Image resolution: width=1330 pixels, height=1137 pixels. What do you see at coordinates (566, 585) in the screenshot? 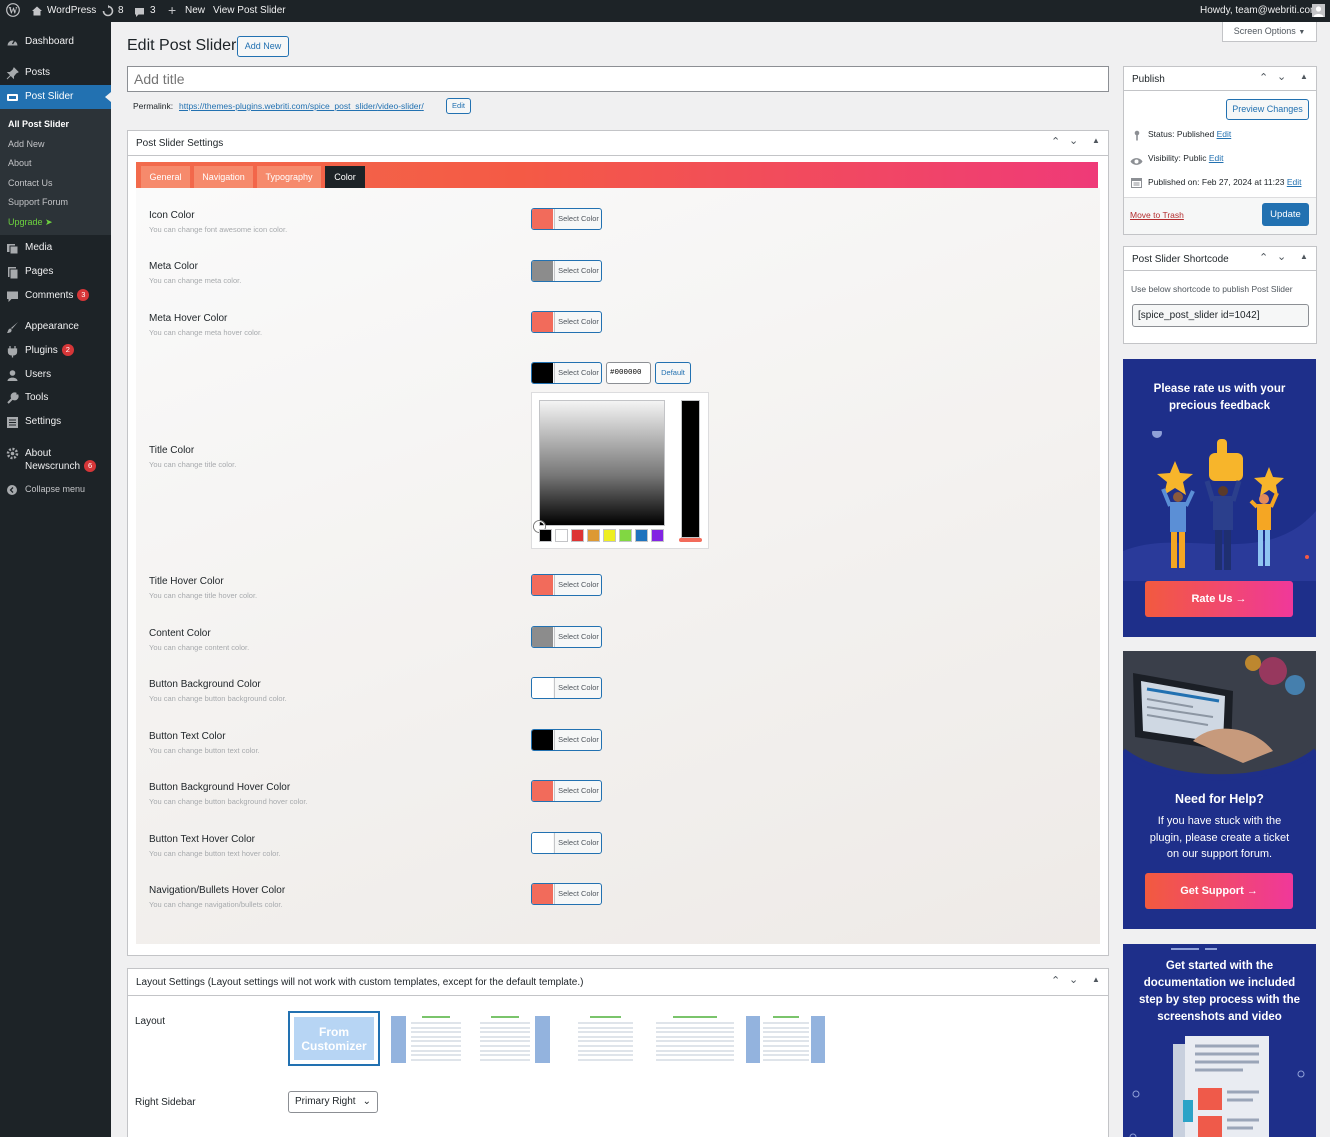
I see `title-hover-color-select: Select Color` at bounding box center [566, 585].